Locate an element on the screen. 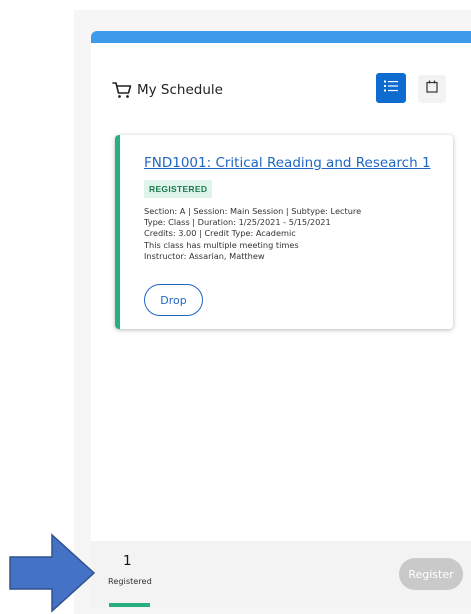  drop-button: Drop is located at coordinates (173, 300).